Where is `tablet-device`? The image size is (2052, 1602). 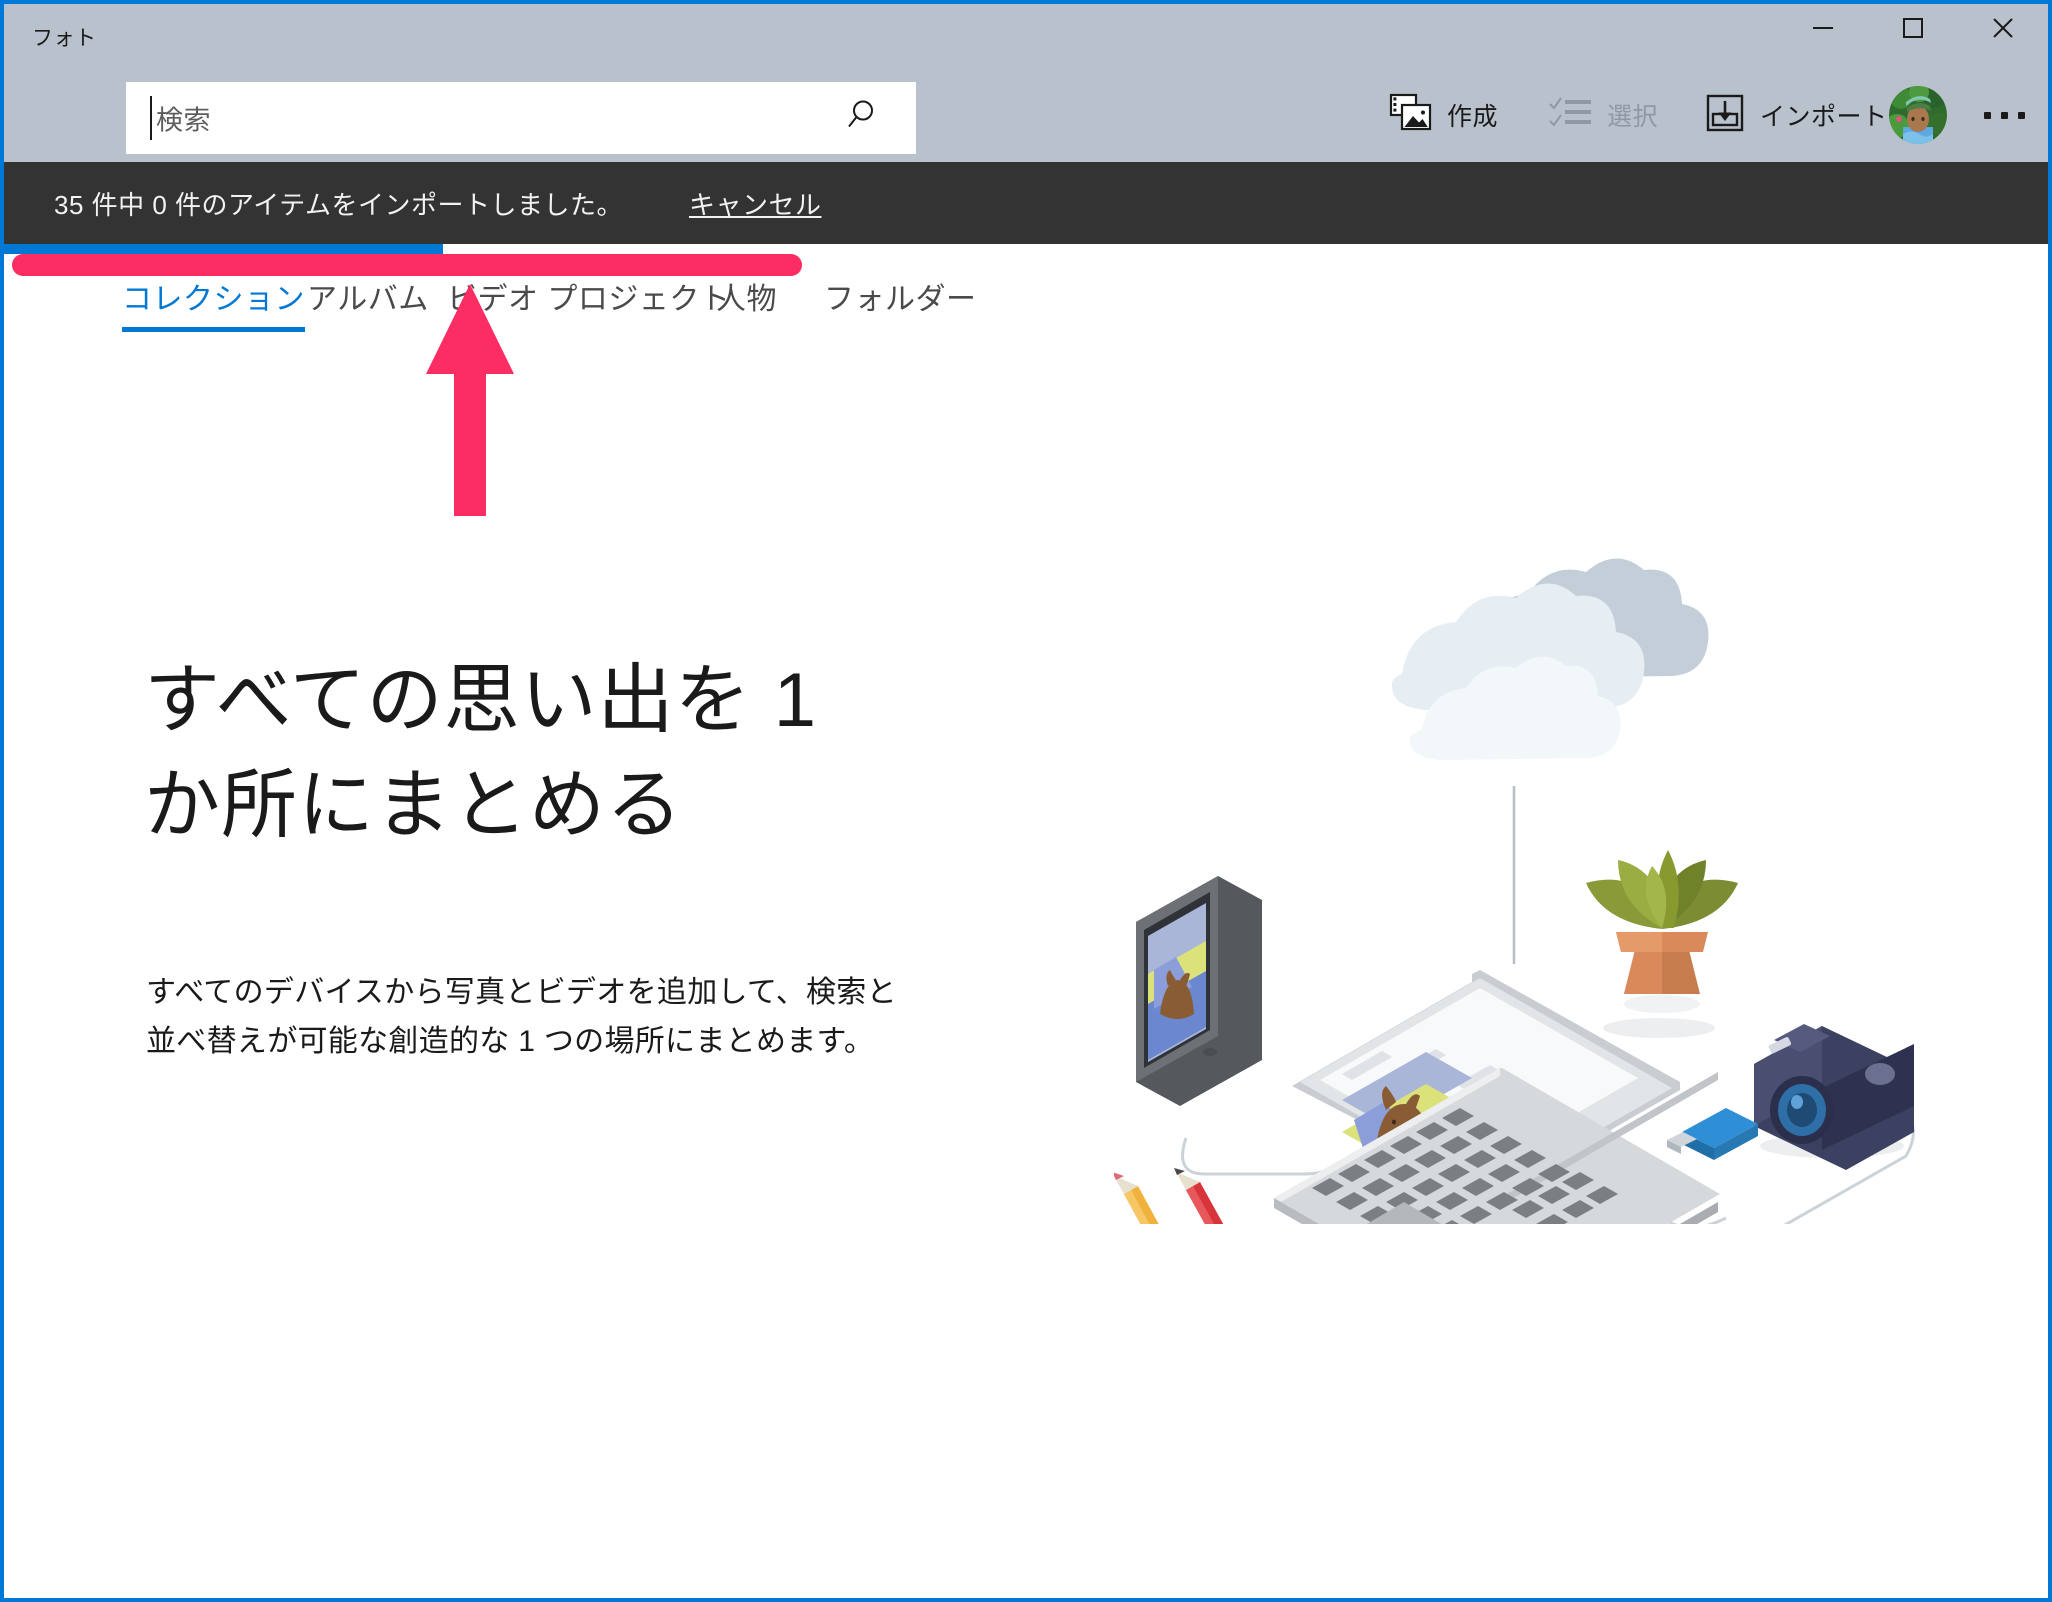 tablet-device is located at coordinates (1199, 991).